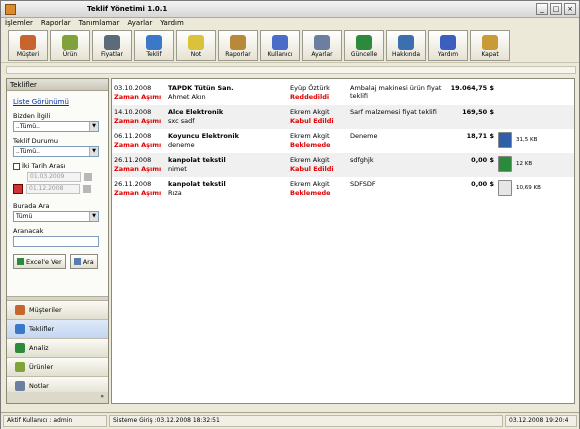  Describe the element at coordinates (322, 45) in the screenshot. I see `toolbar-button-gear: Ayarlar` at that location.